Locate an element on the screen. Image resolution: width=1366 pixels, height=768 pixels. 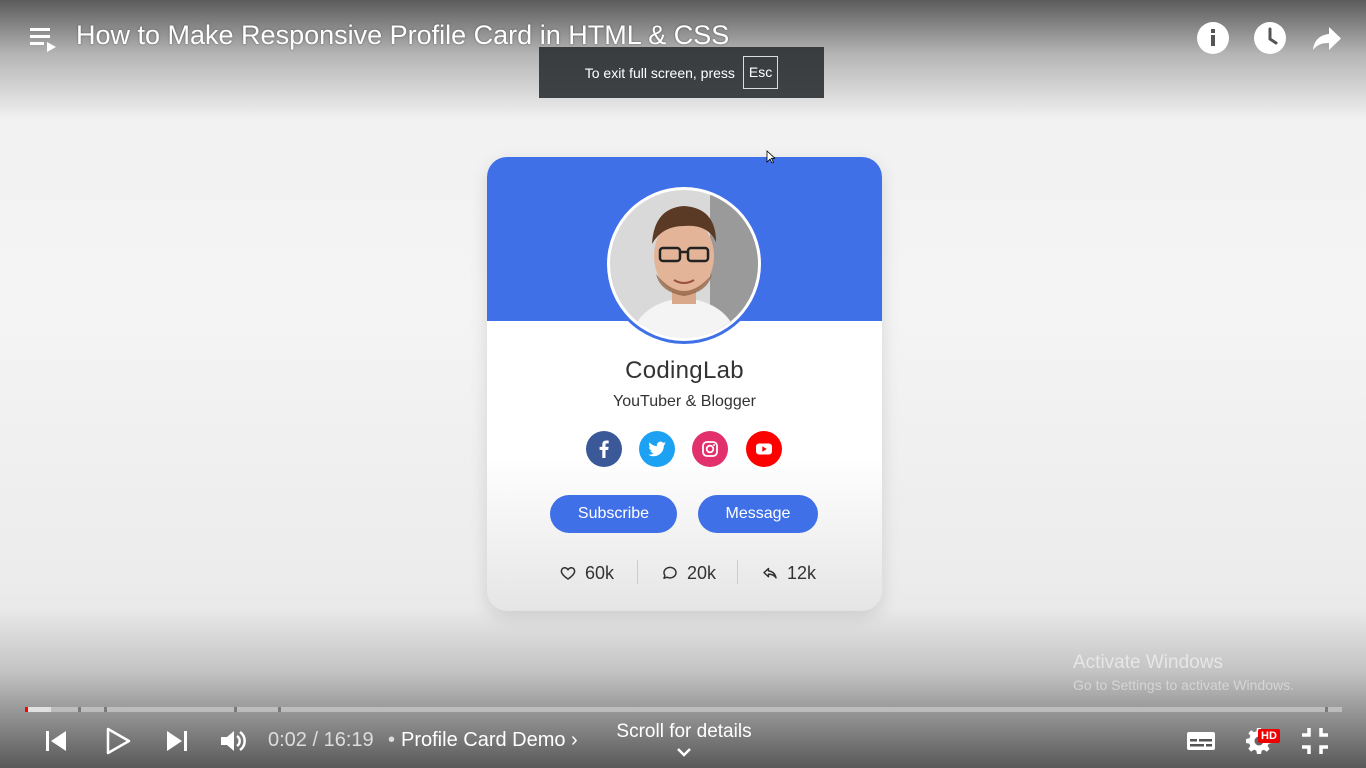
twitter-icon is located at coordinates (657, 449).